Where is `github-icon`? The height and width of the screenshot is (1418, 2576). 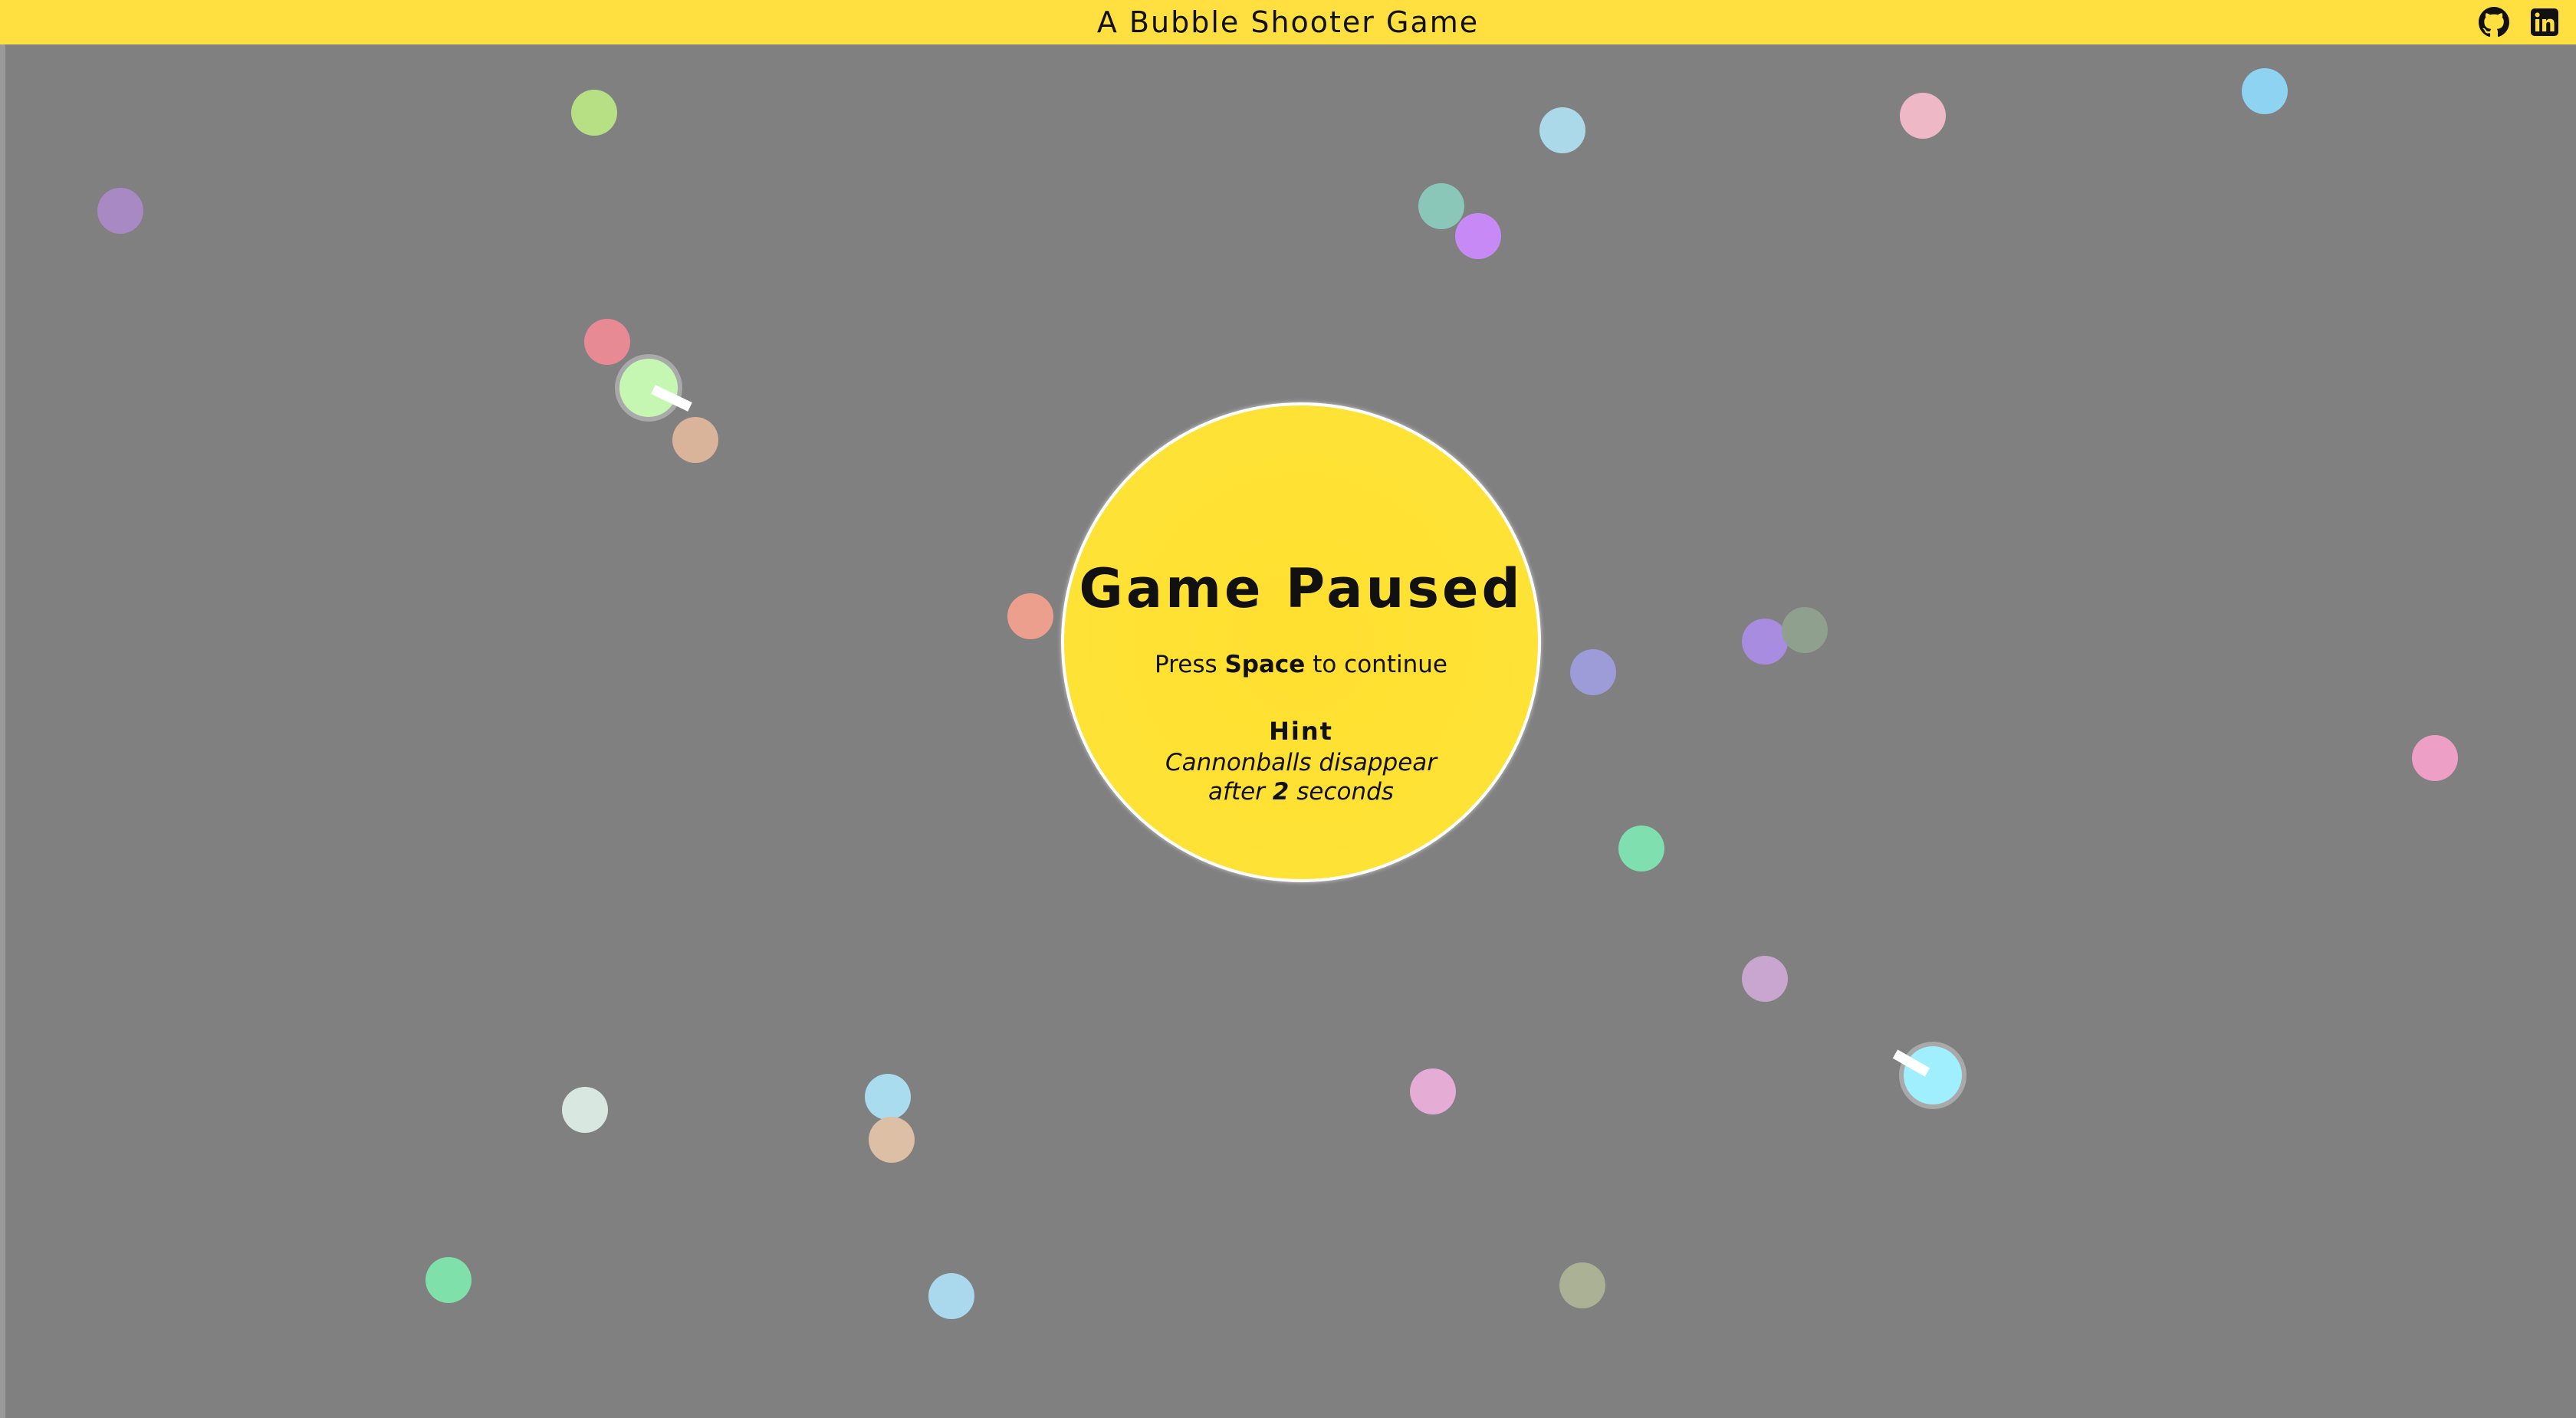
github-icon is located at coordinates (2494, 23).